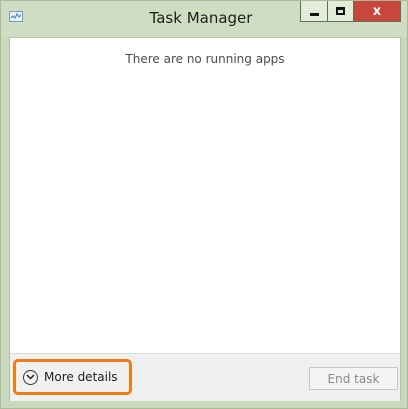 This screenshot has height=409, width=408. What do you see at coordinates (353, 378) in the screenshot?
I see `end-task-button: End task` at bounding box center [353, 378].